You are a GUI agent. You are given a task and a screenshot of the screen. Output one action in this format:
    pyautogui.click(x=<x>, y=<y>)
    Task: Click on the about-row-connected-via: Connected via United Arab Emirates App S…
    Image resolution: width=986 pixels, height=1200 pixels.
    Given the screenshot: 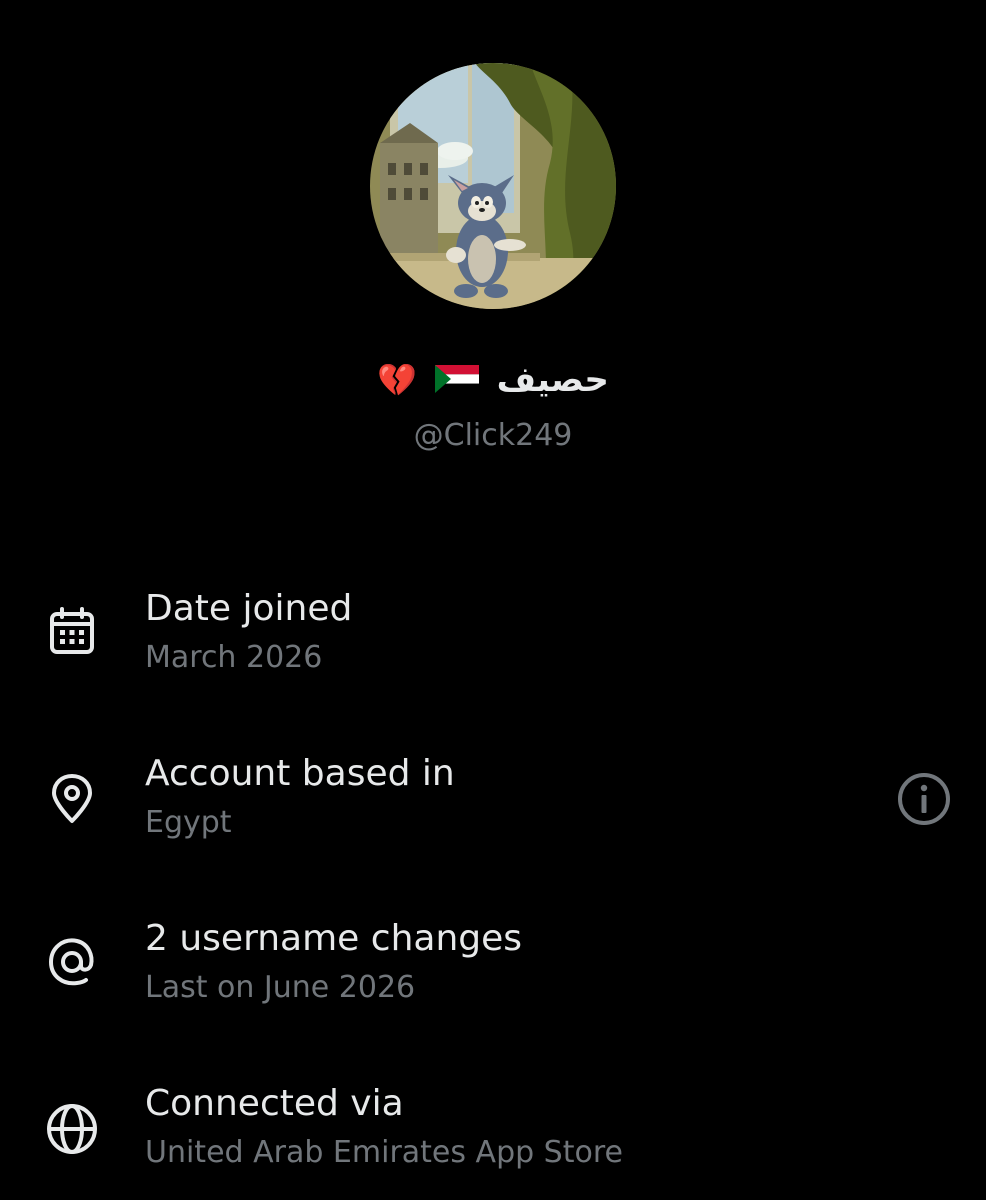 What is the action you would take?
    pyautogui.click(x=493, y=1134)
    